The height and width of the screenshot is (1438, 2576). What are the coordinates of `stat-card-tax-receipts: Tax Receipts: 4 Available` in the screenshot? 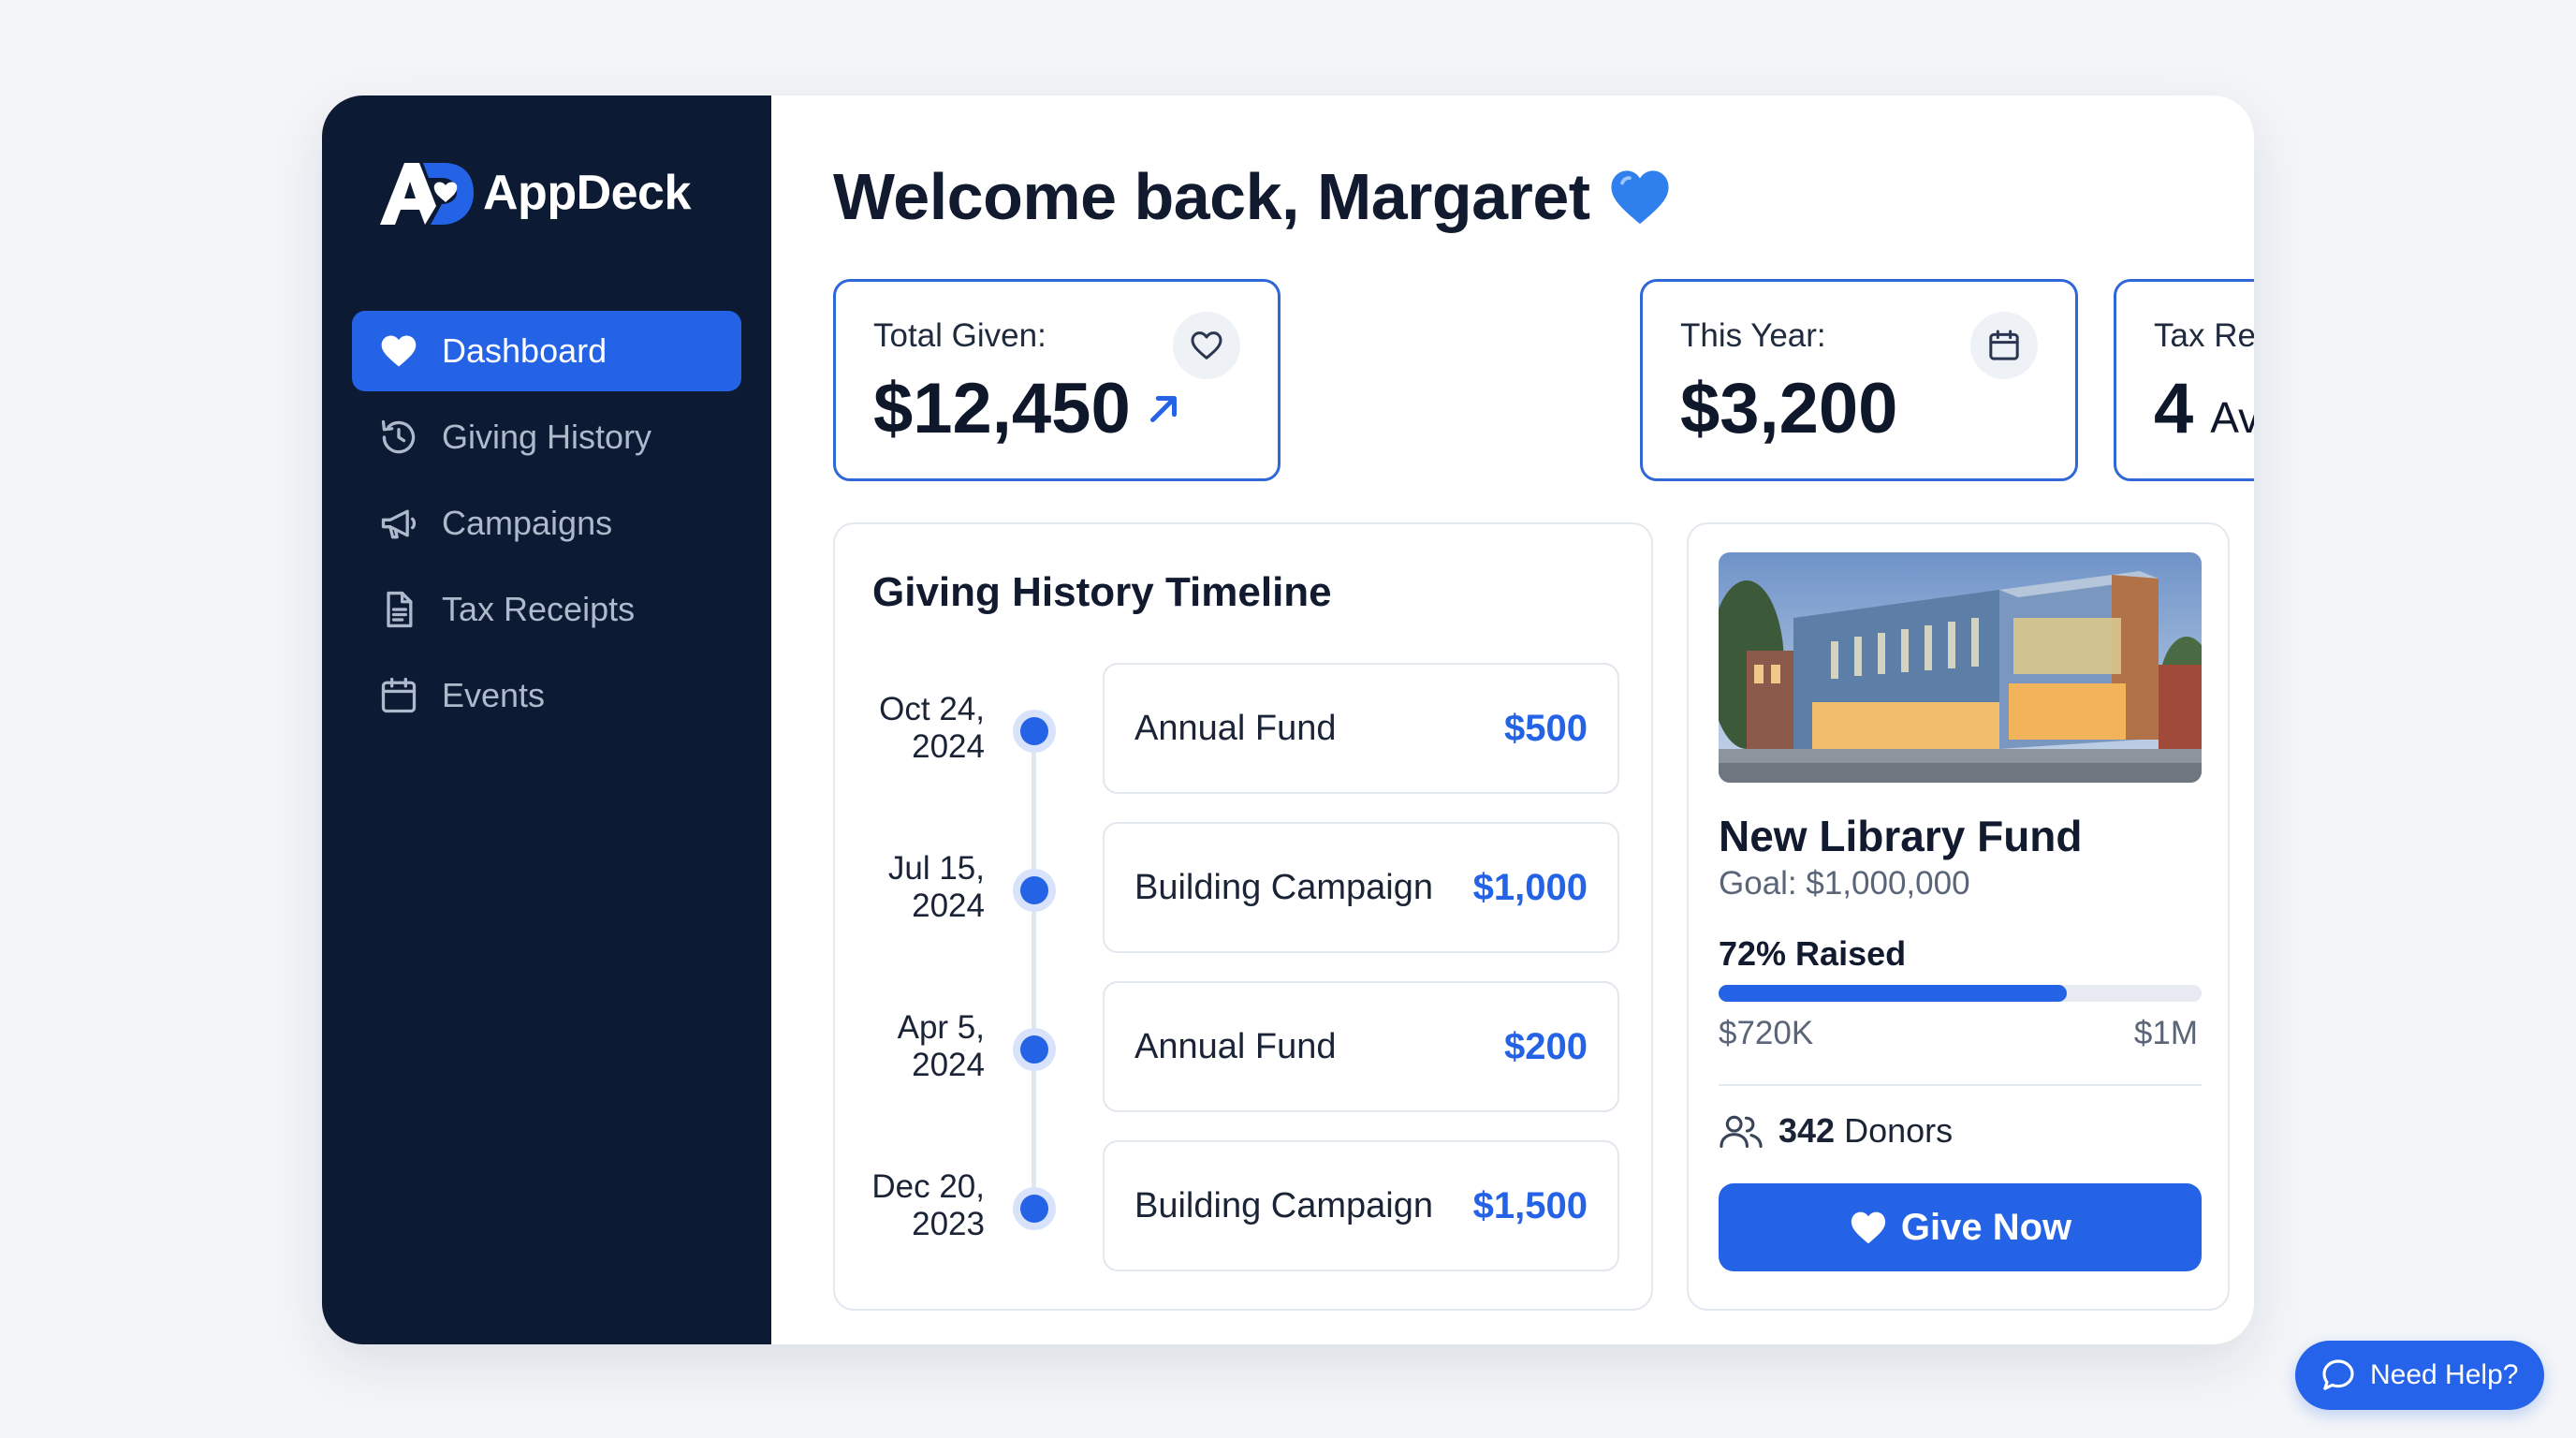 It's located at (2184, 380).